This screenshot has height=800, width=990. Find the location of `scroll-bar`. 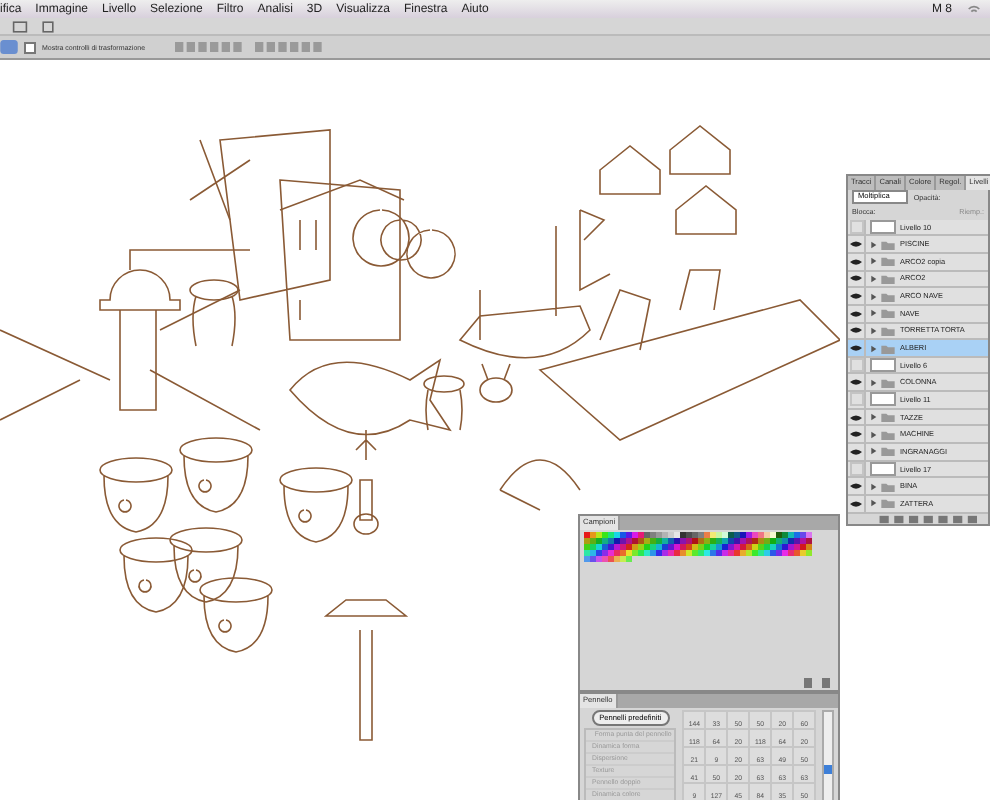

scroll-bar is located at coordinates (828, 755).